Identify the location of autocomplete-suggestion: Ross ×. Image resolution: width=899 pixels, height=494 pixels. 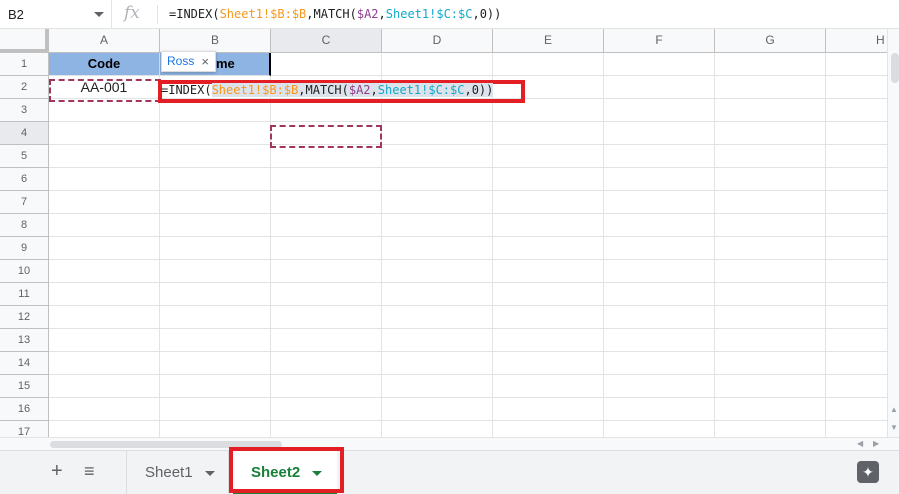
(188, 61).